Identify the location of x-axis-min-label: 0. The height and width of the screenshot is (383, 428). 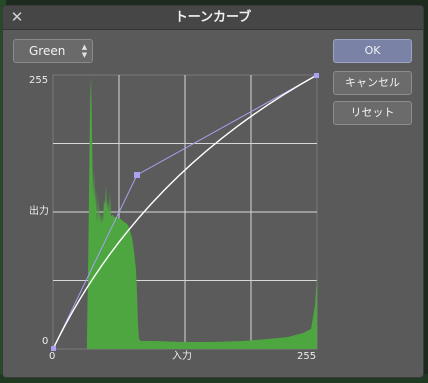
(52, 356).